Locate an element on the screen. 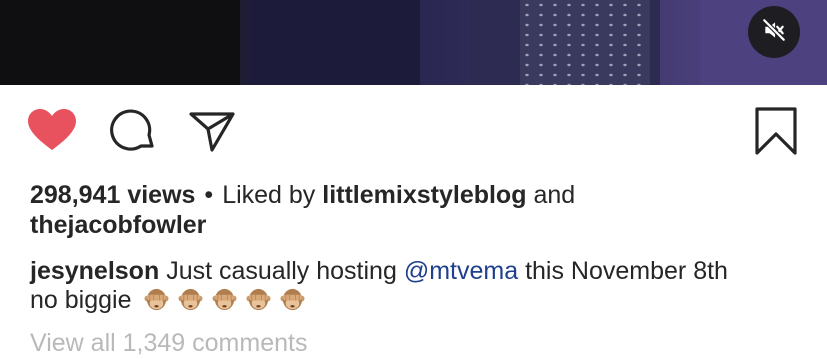  mute-button is located at coordinates (774, 32).